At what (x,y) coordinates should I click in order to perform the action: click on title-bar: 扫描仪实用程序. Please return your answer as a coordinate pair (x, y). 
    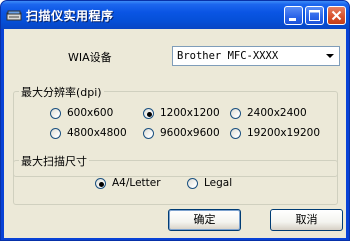
    Looking at the image, I should click on (175, 15).